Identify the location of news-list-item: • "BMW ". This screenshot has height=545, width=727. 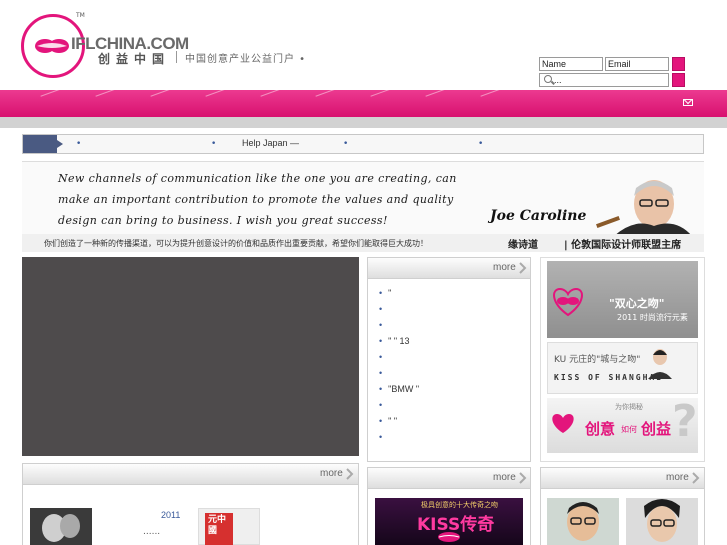
(399, 389).